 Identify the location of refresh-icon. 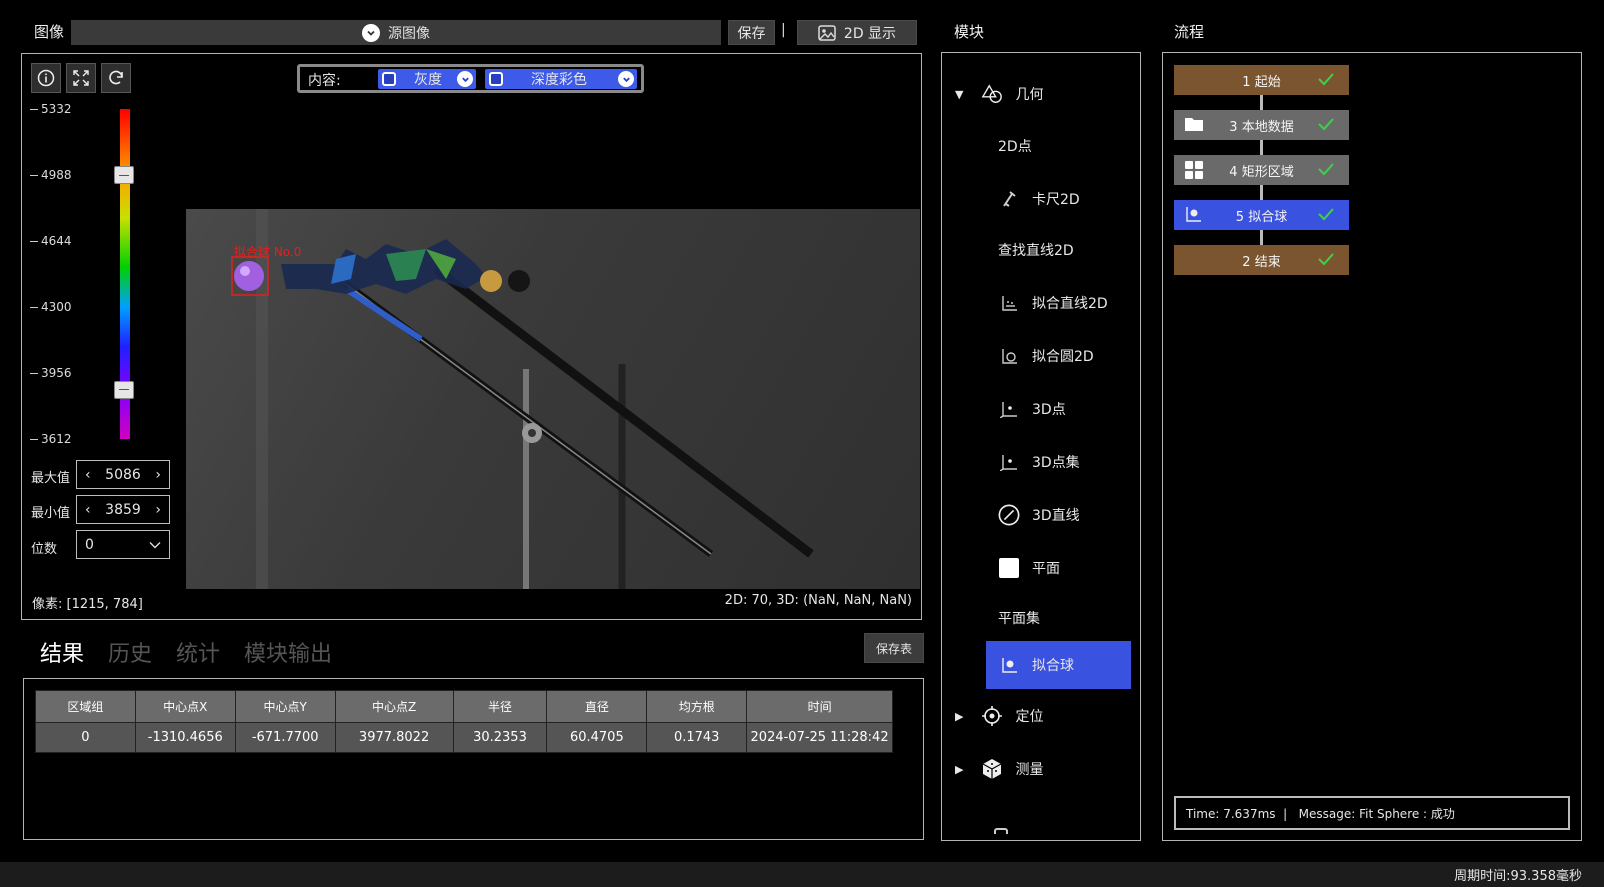
(116, 77).